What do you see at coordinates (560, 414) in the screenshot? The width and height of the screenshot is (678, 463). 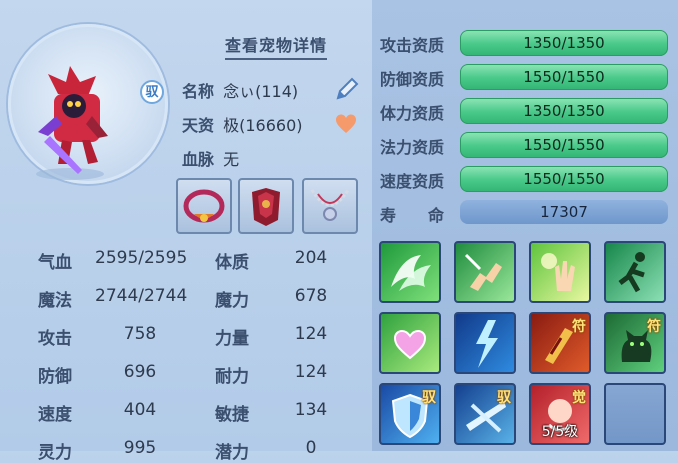 I see `skill-slot: 觉 5/5级` at bounding box center [560, 414].